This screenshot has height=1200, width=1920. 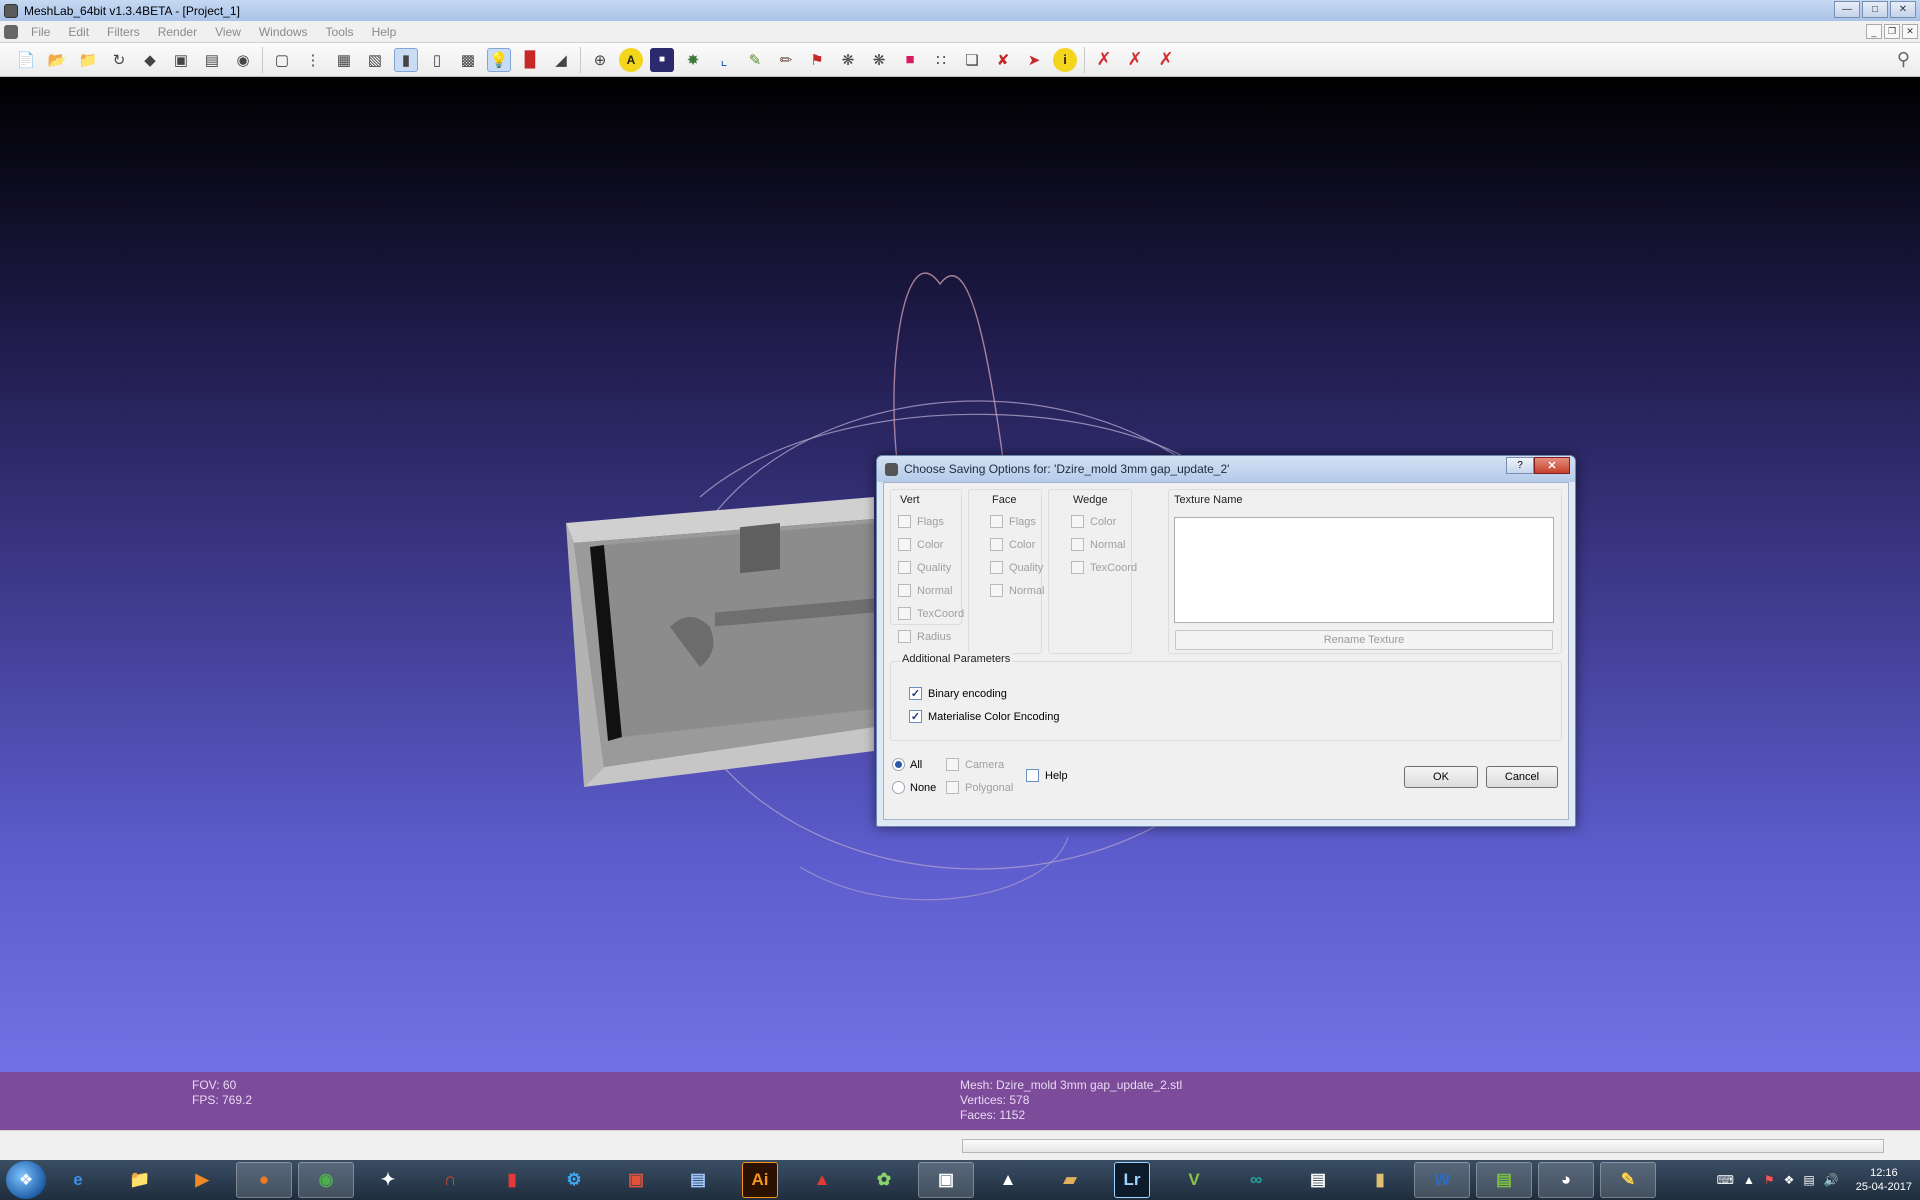 I want to click on sketchup-icon: ▮, so click(x=512, y=1180).